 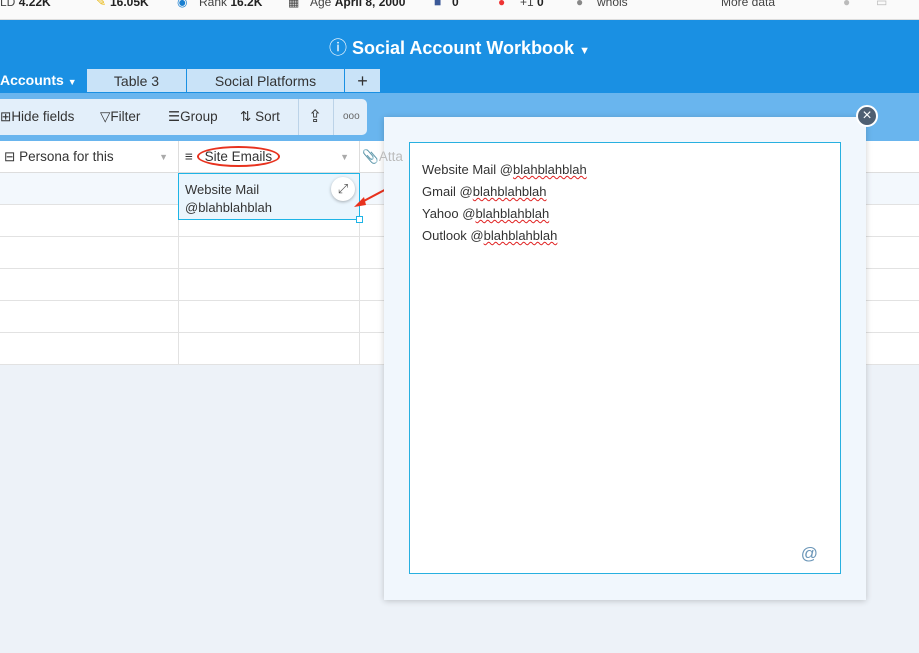 What do you see at coordinates (484, 191) in the screenshot?
I see `text-line: Gmail @blahblahblah` at bounding box center [484, 191].